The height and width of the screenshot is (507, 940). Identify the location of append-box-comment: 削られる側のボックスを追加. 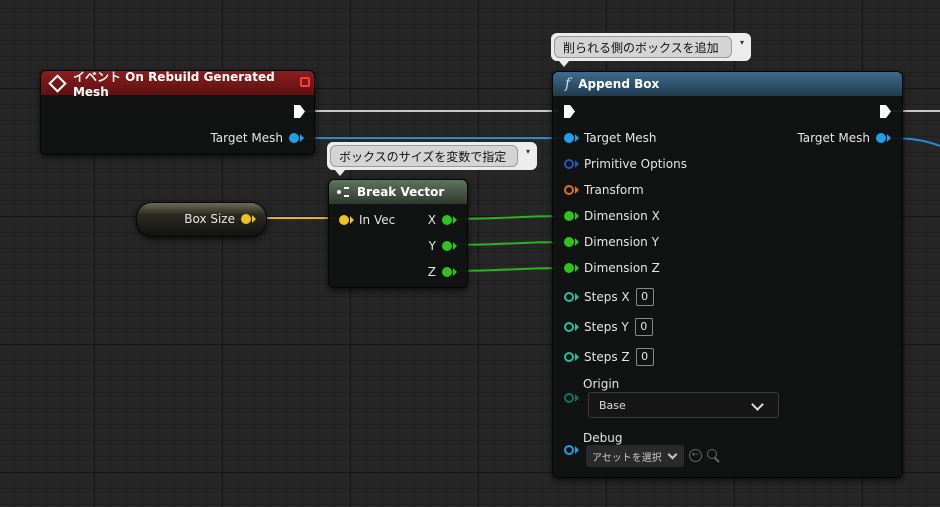
(643, 47).